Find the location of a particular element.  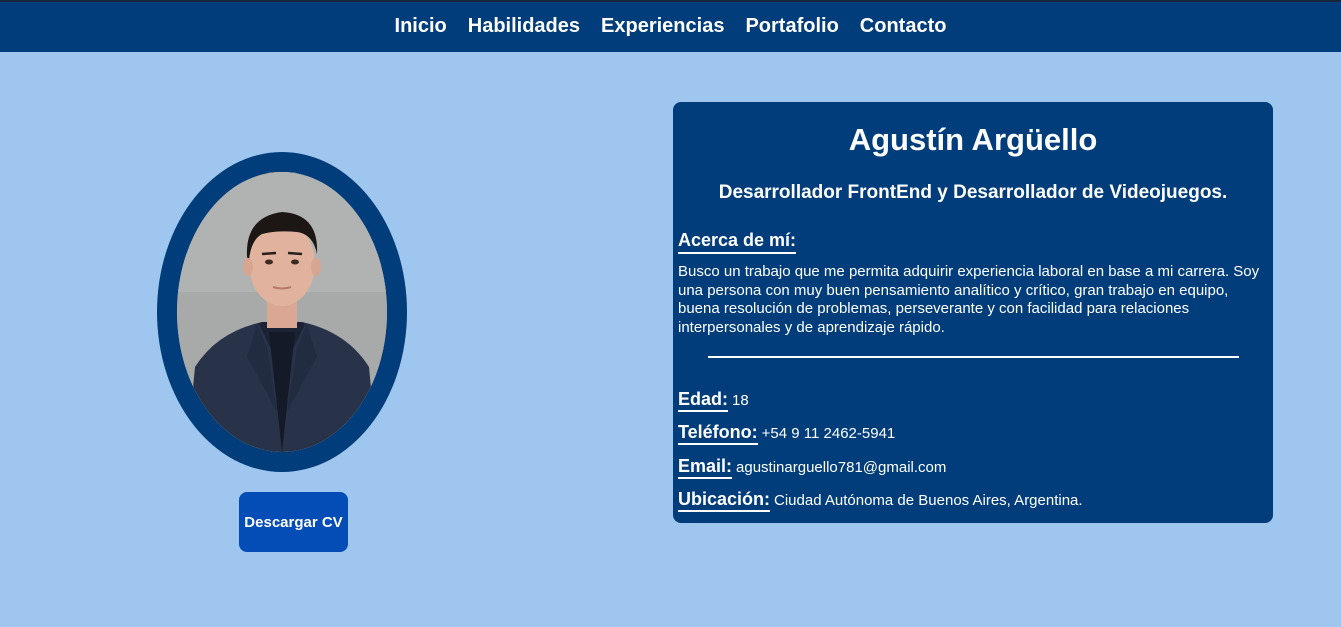

field-phone-value: +54 9 11 2462-5941 is located at coordinates (828, 433).